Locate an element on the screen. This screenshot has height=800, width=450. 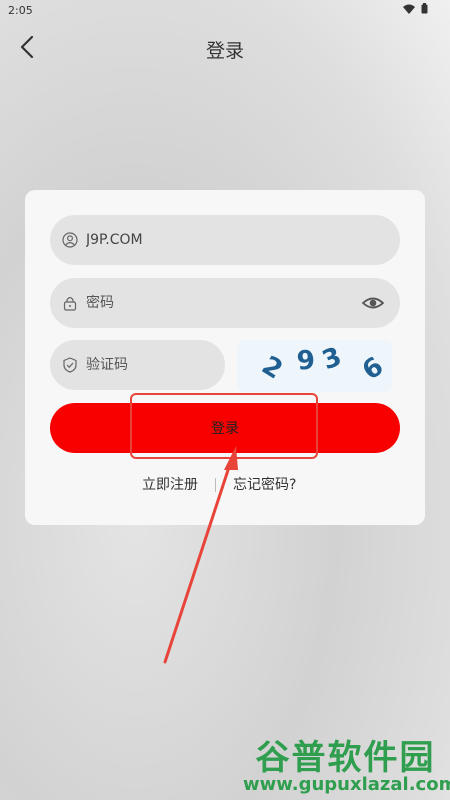
captcha-digit: 3 is located at coordinates (332, 359).